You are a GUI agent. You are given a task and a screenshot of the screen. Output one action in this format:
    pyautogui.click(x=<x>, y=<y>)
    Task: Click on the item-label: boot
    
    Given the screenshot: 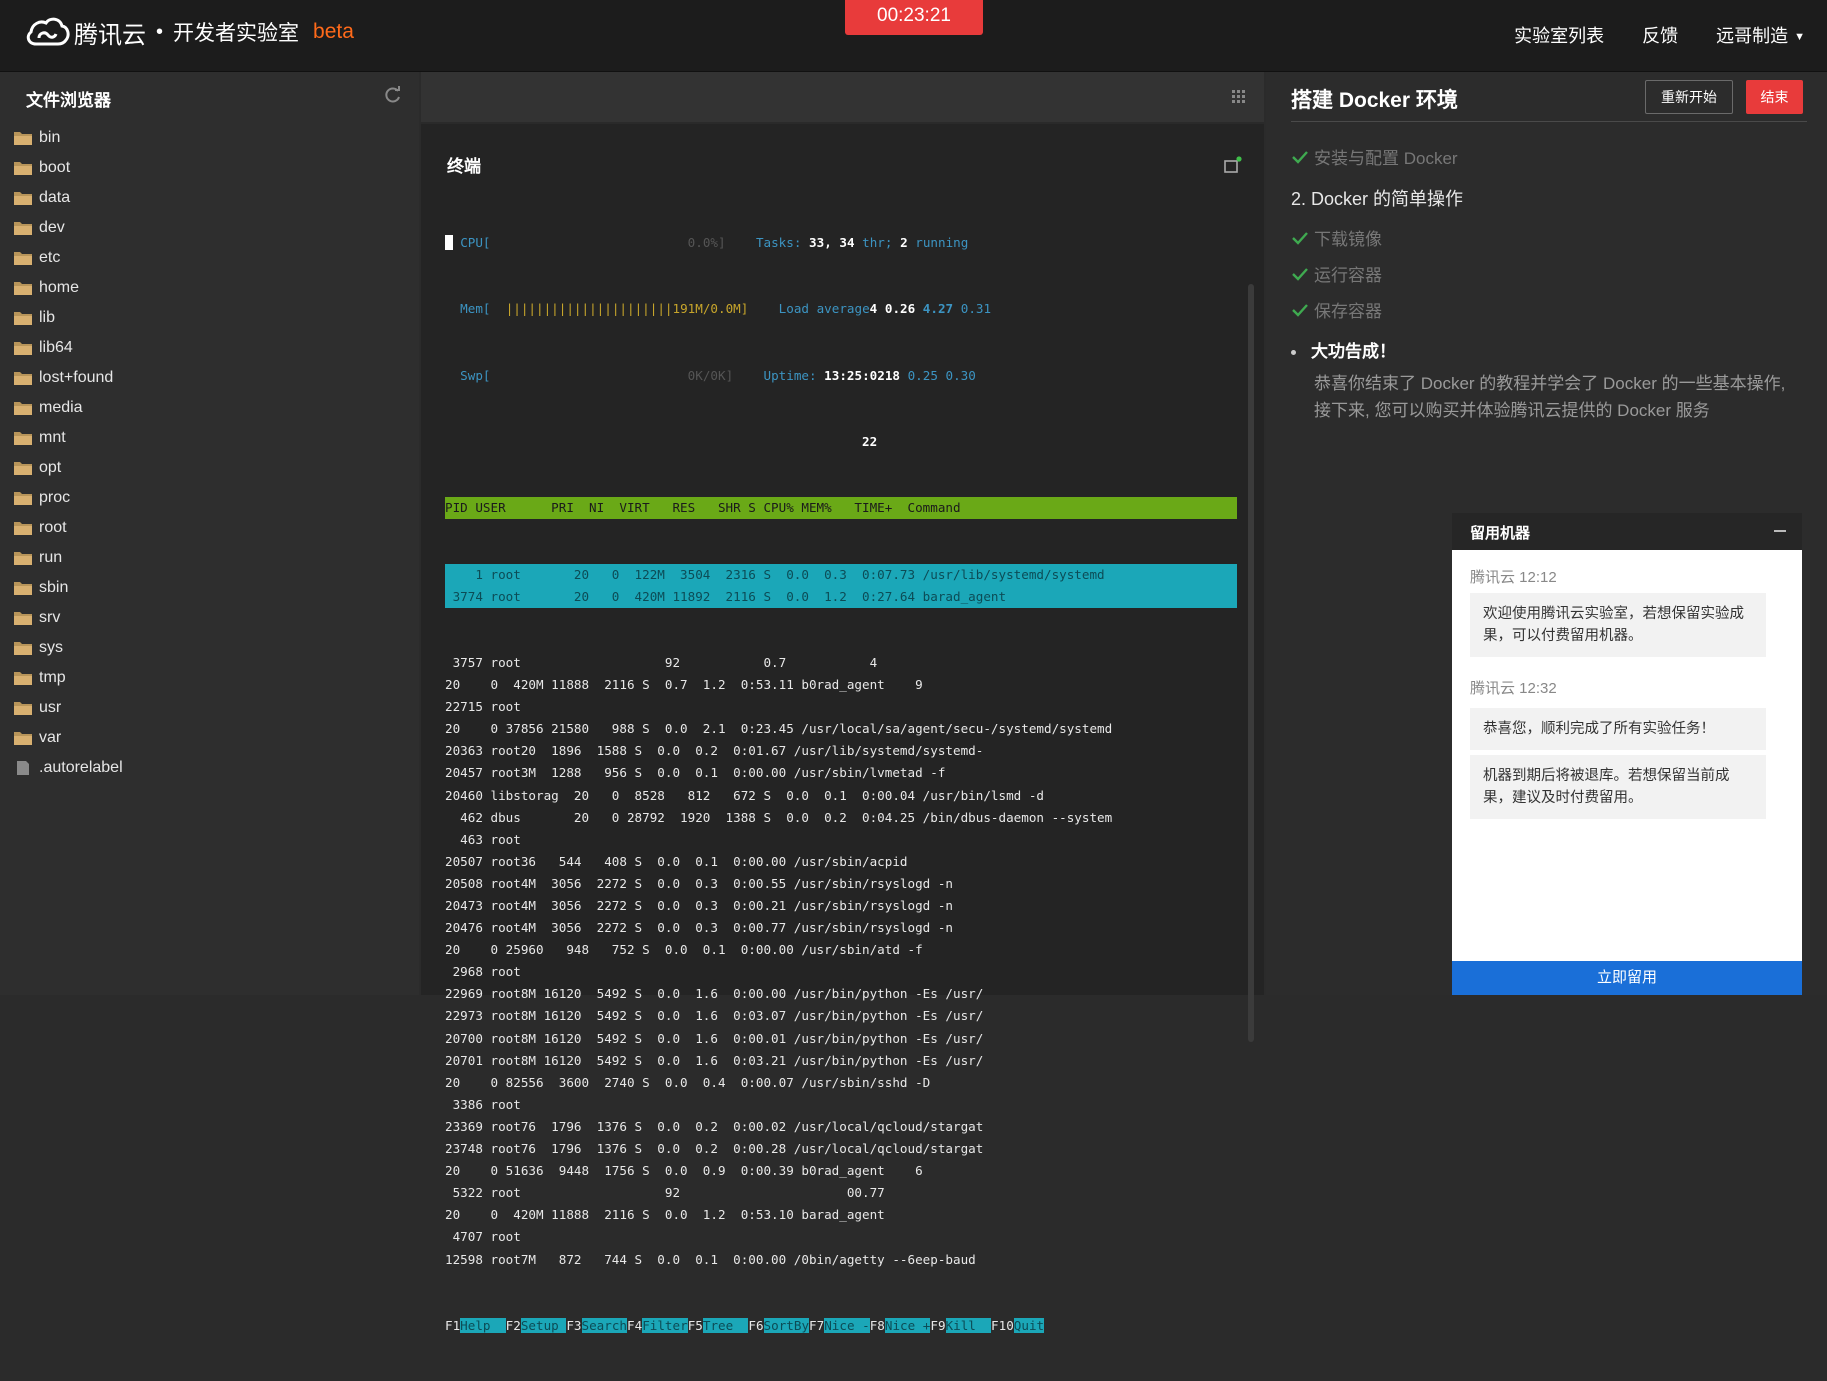 What is the action you would take?
    pyautogui.click(x=55, y=167)
    